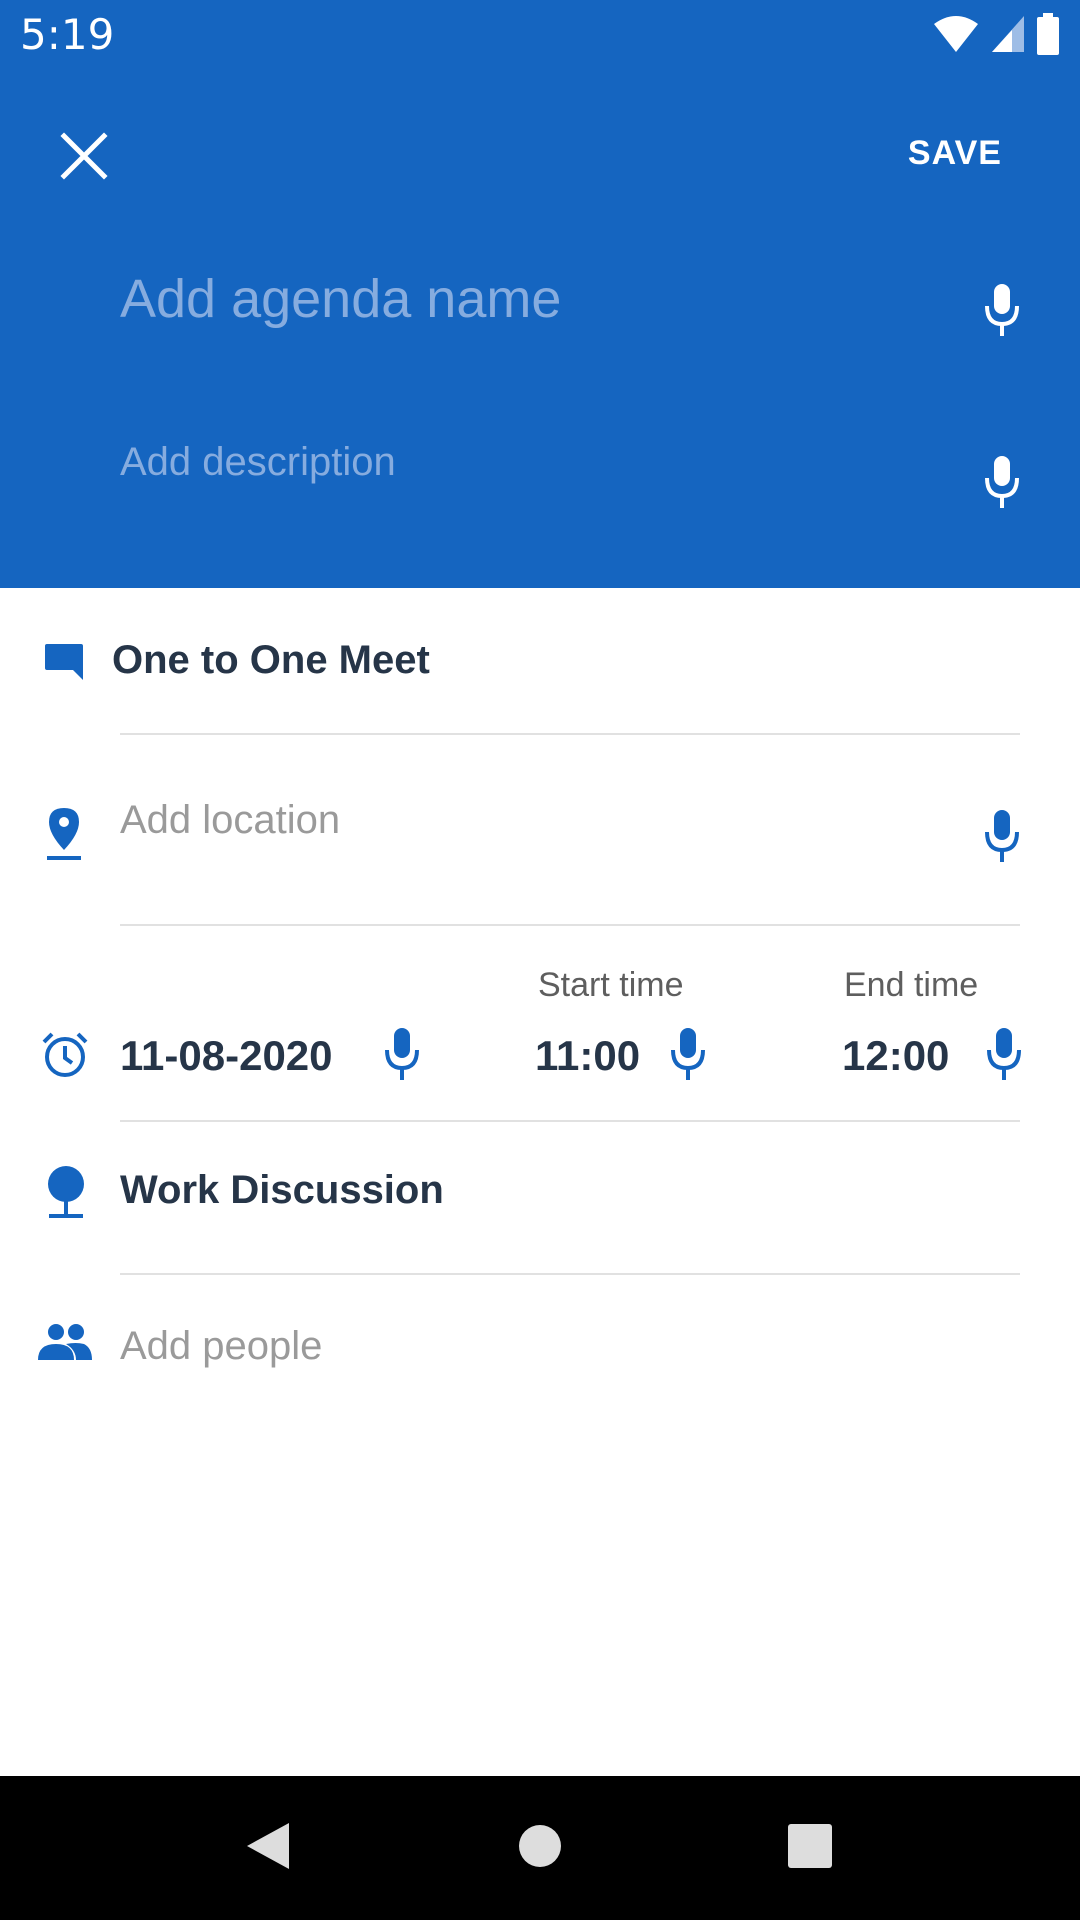 Image resolution: width=1080 pixels, height=1920 pixels. What do you see at coordinates (65, 1055) in the screenshot?
I see `alarm-clock-icon` at bounding box center [65, 1055].